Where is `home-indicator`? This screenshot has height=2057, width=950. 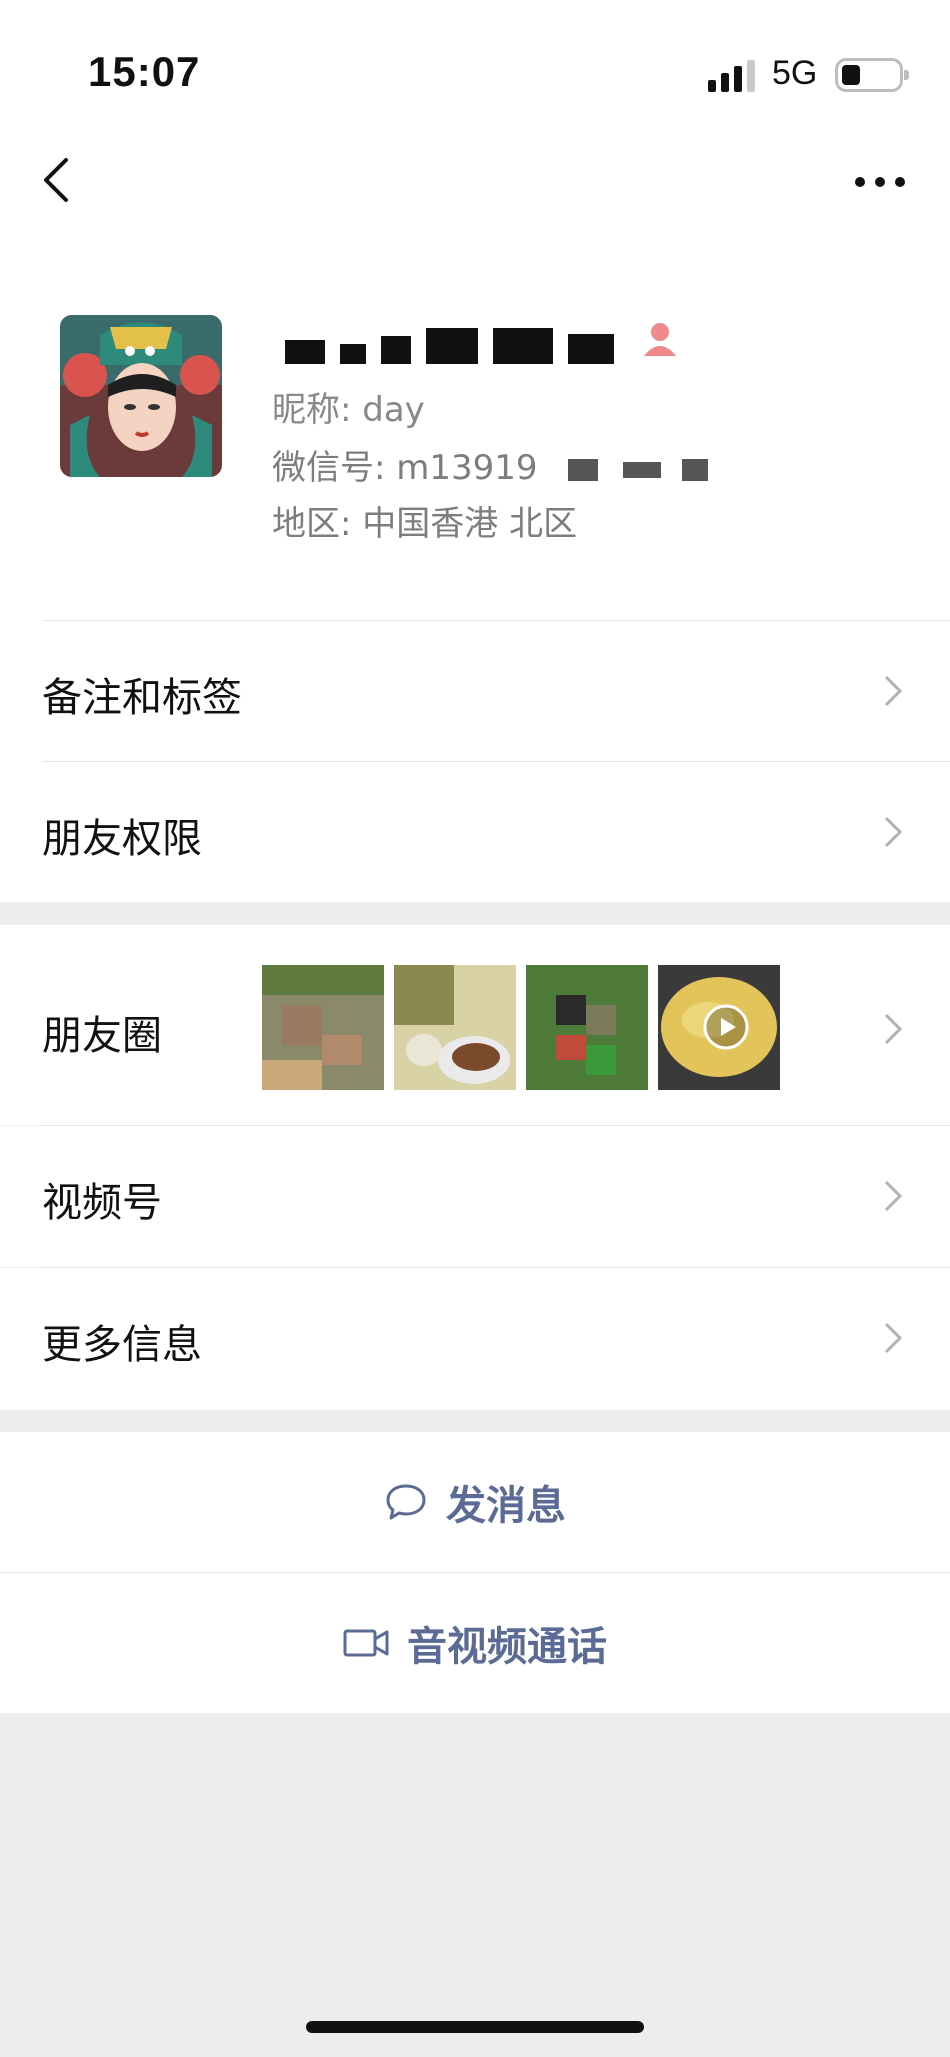
home-indicator is located at coordinates (475, 2027).